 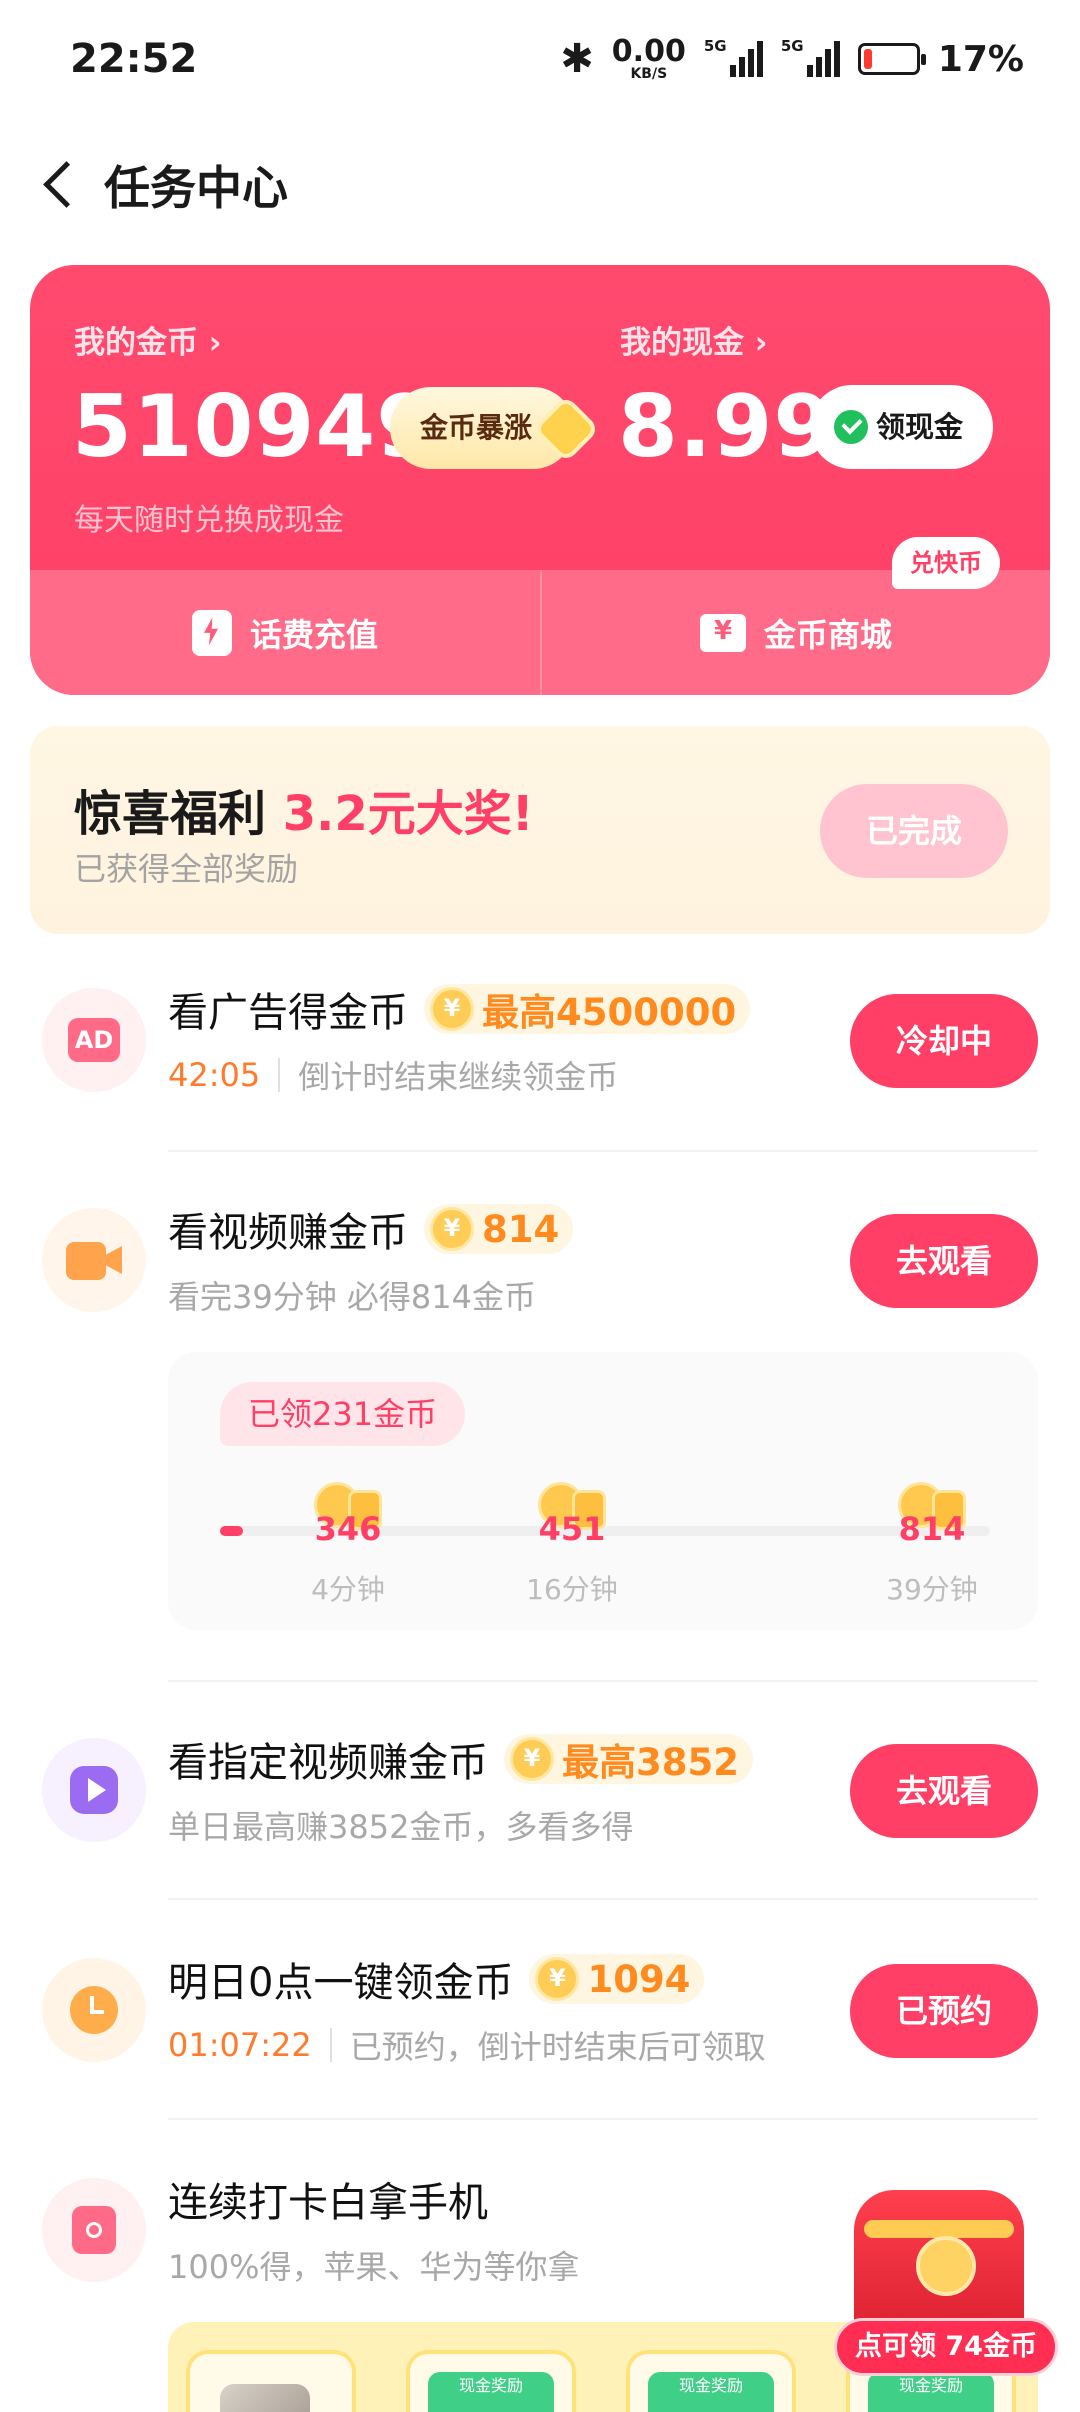 What do you see at coordinates (946, 563) in the screenshot?
I see `mall-badge: 兑快币` at bounding box center [946, 563].